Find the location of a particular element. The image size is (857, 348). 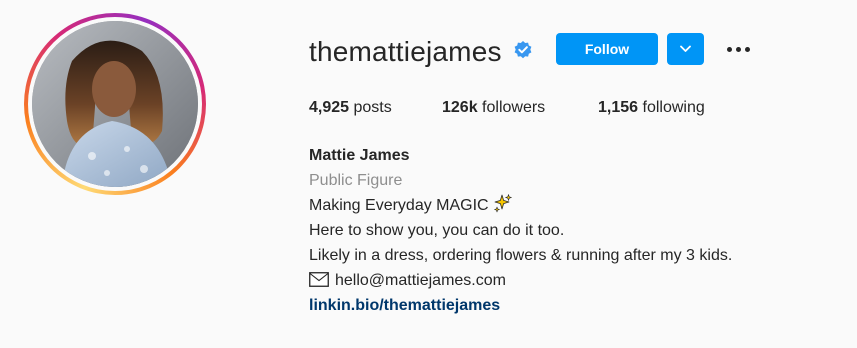

avatar-story-ring is located at coordinates (115, 104).